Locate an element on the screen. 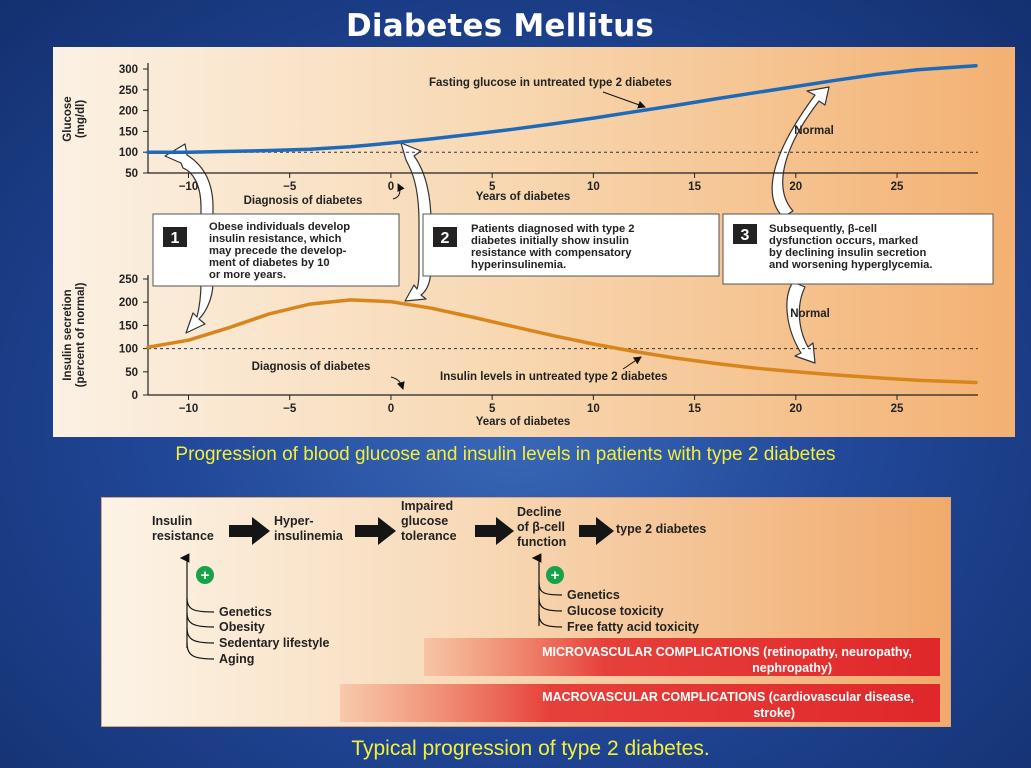 The height and width of the screenshot is (768, 1031). left-plus-icon: + is located at coordinates (205, 575).